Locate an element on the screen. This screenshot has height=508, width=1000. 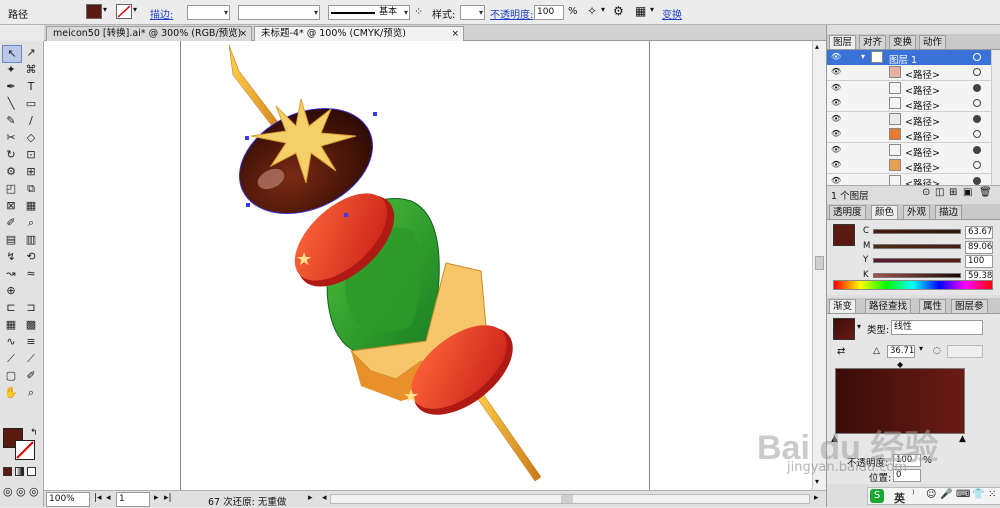
tab-layers: 图层 is located at coordinates (843, 42).